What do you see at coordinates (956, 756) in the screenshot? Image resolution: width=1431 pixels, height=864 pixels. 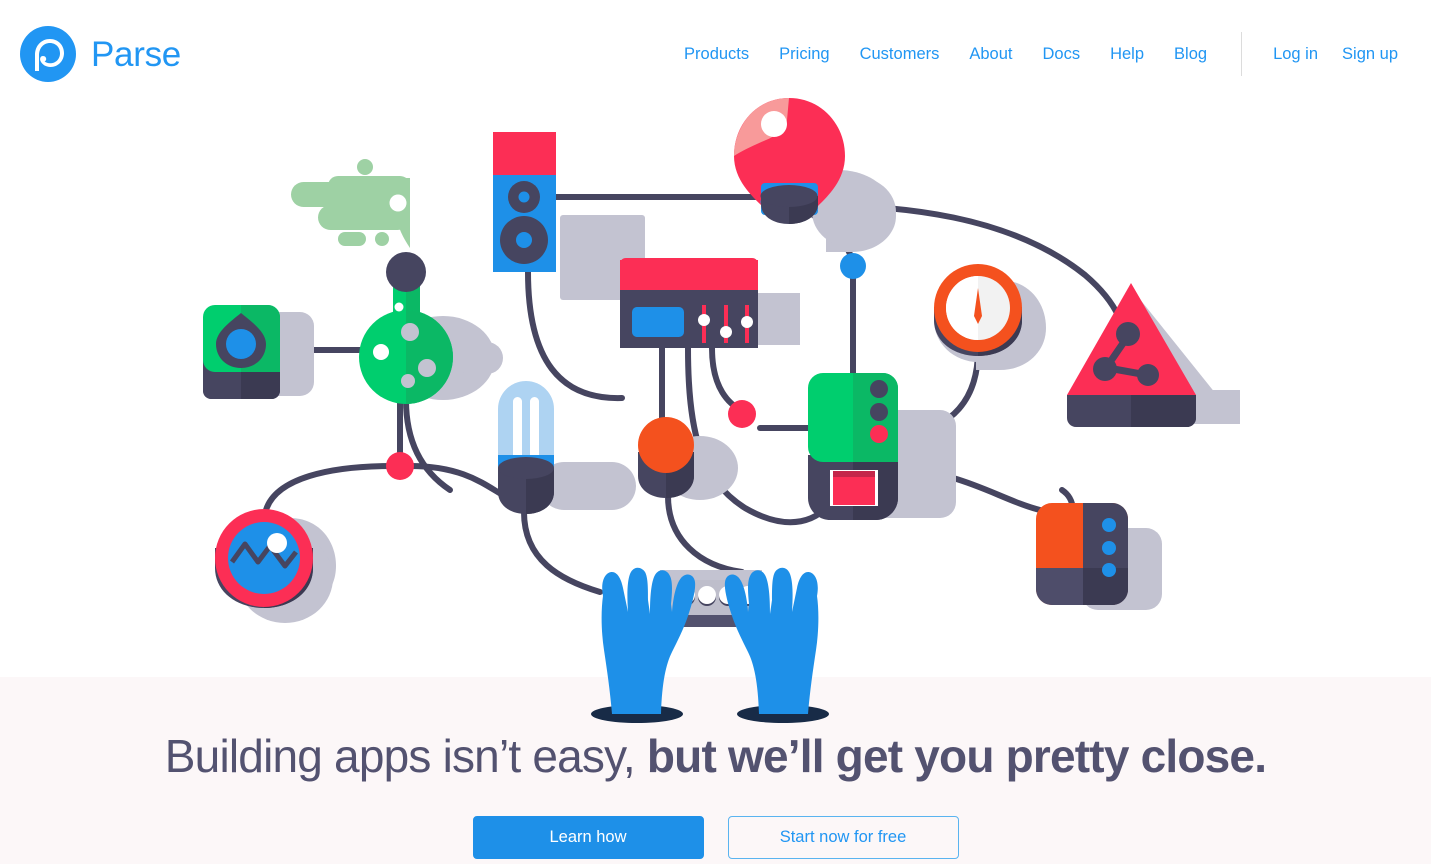 I see `hero-headline-bold: but we’ll get you pretty close.` at bounding box center [956, 756].